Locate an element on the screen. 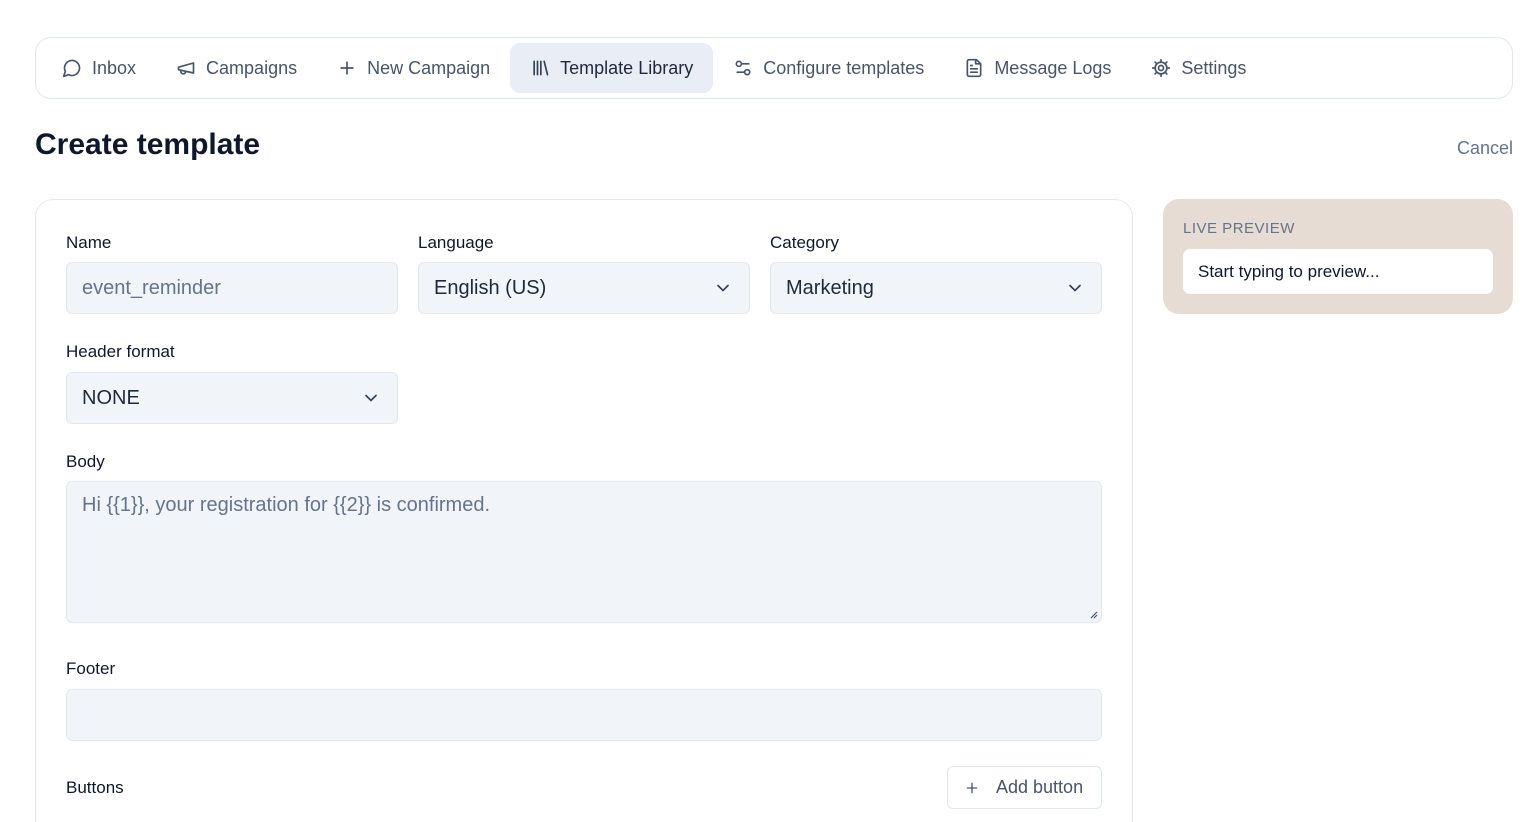  buttons-label: Buttons is located at coordinates (95, 787).